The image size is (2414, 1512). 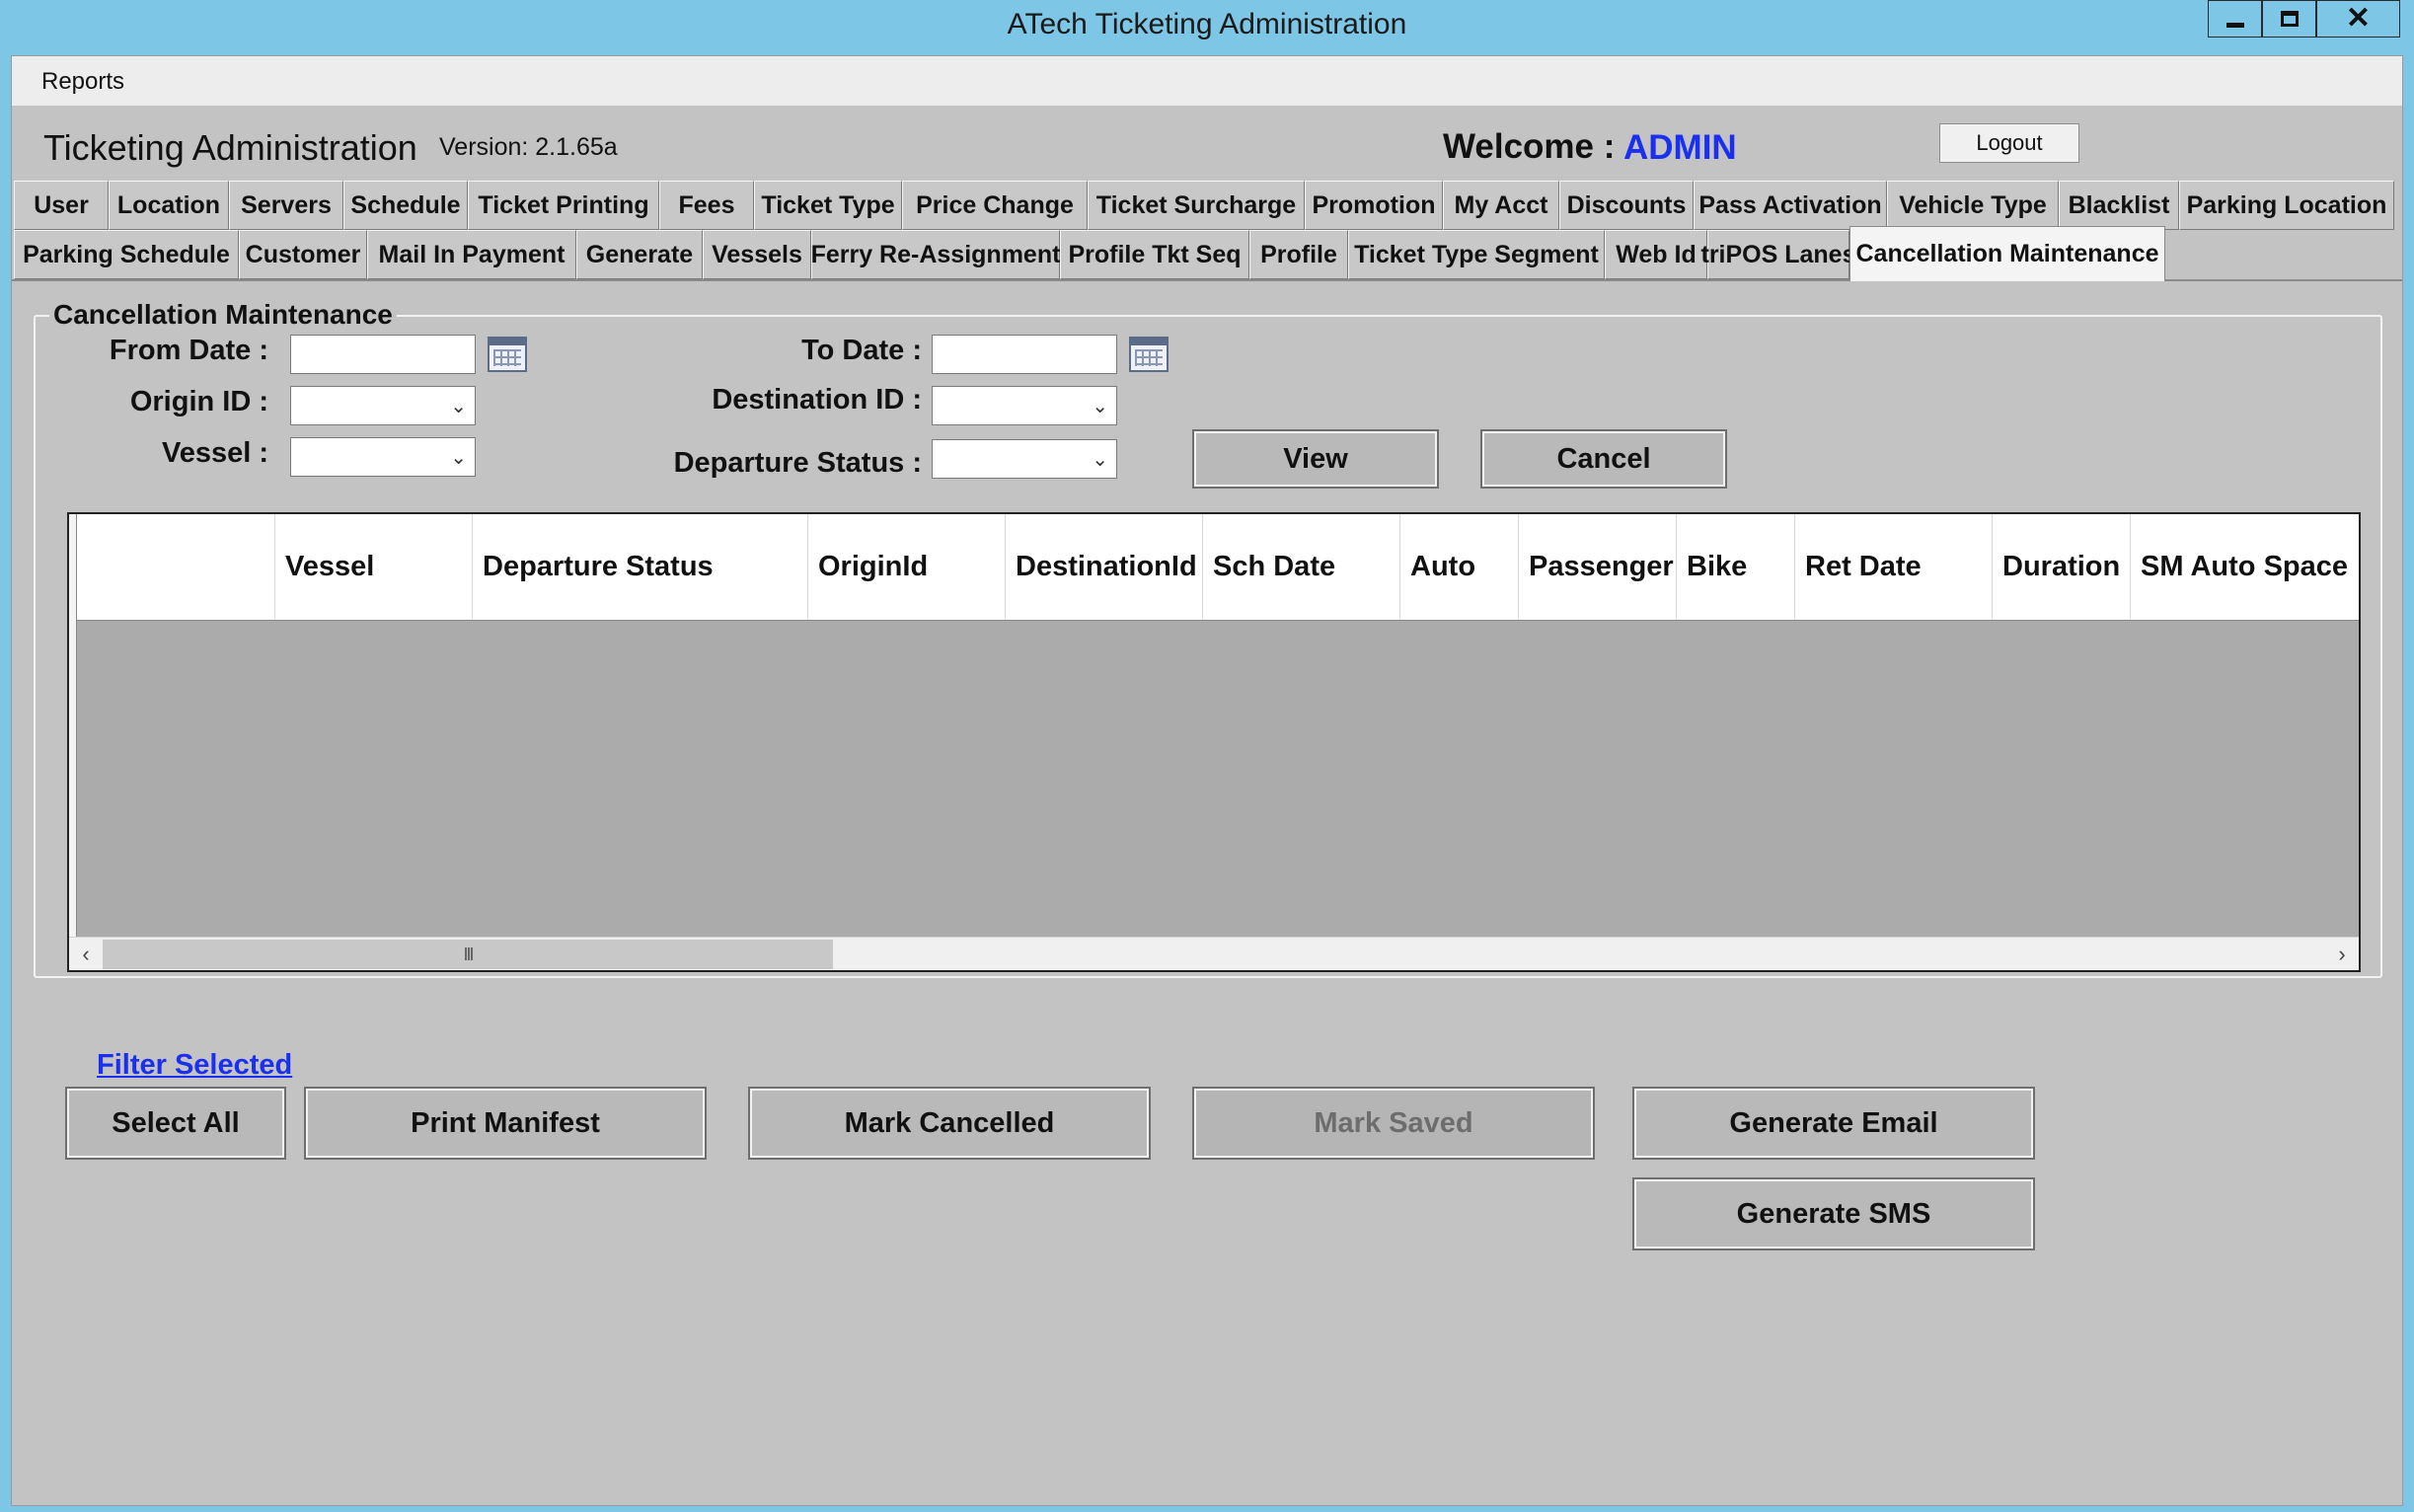 What do you see at coordinates (1791, 206) in the screenshot?
I see `tab-pass-activation: Pass Activation` at bounding box center [1791, 206].